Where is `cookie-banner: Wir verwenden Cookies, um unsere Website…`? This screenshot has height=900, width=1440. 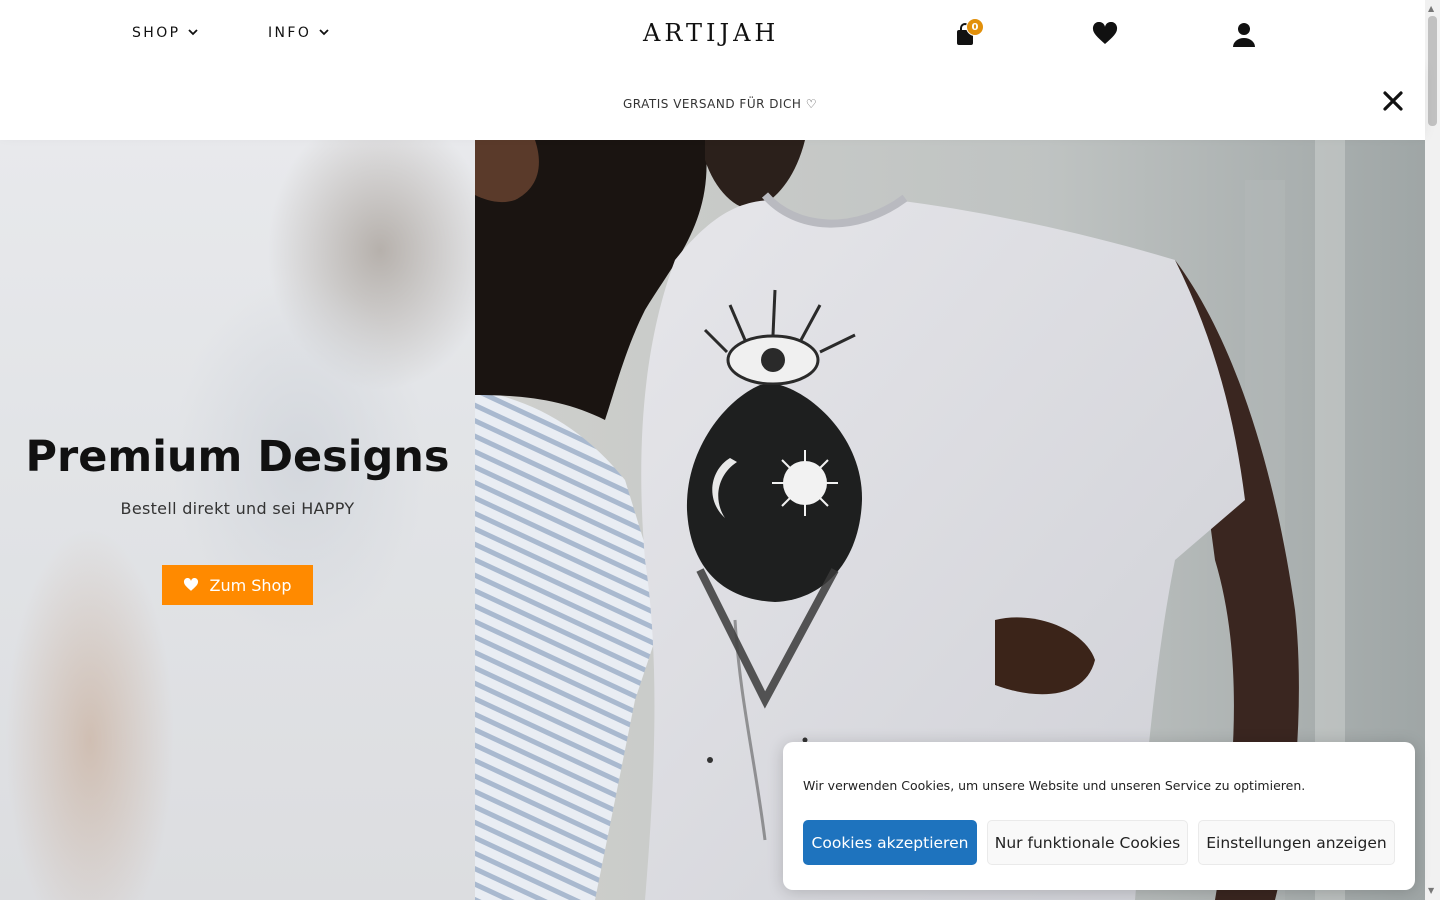
cookie-banner: Wir verwenden Cookies, um unsere Website… is located at coordinates (1099, 816).